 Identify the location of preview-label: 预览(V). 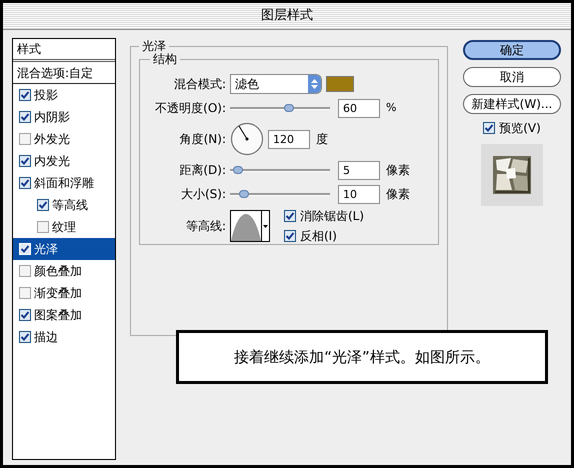
(520, 128).